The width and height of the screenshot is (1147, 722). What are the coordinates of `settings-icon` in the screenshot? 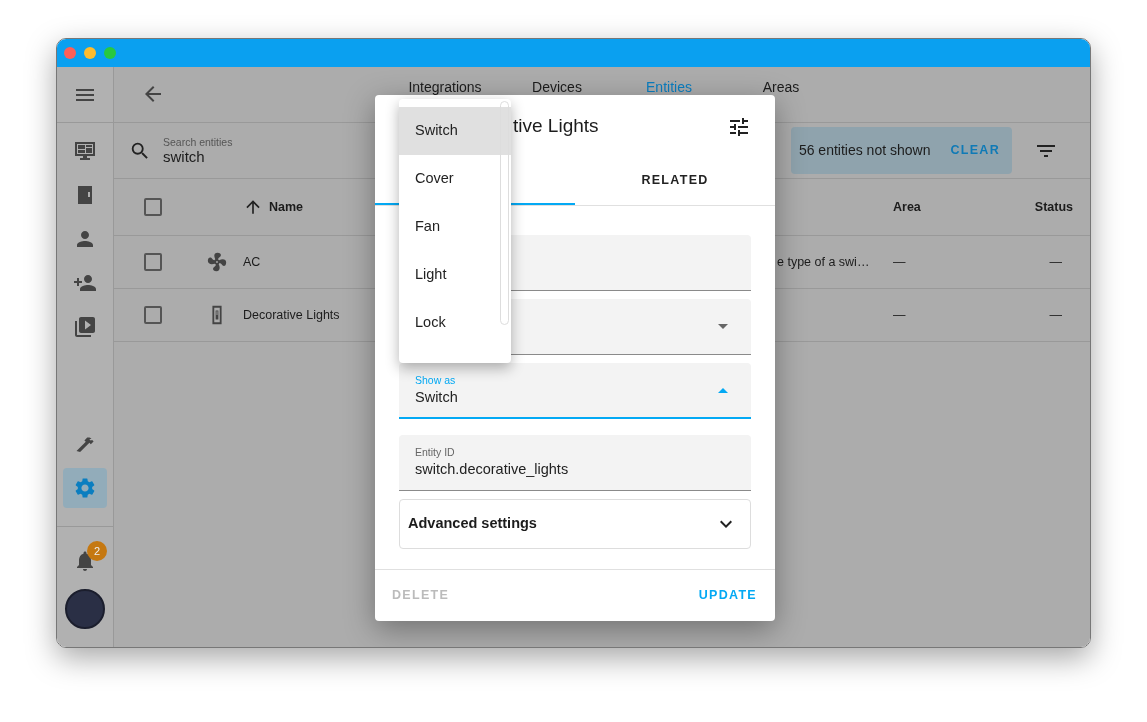 It's located at (85, 488).